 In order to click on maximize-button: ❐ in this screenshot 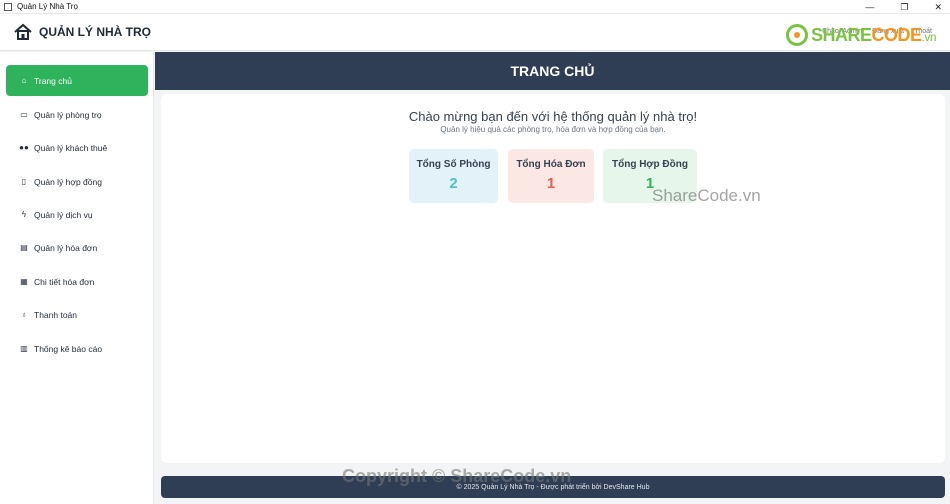, I will do `click(904, 7)`.